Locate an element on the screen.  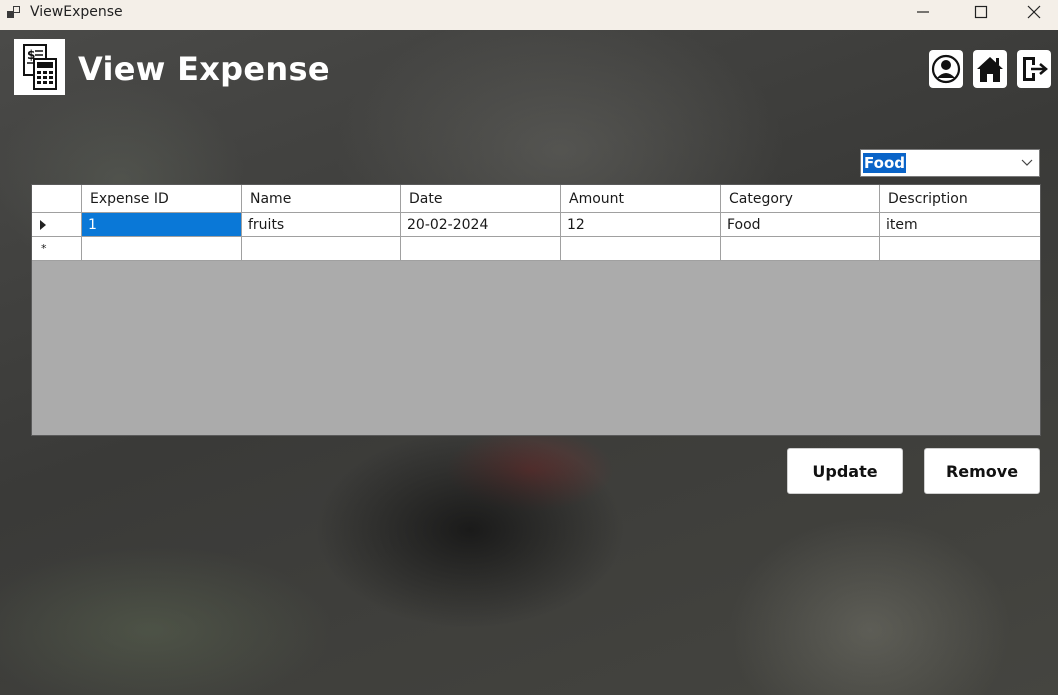
home-icon is located at coordinates (990, 69).